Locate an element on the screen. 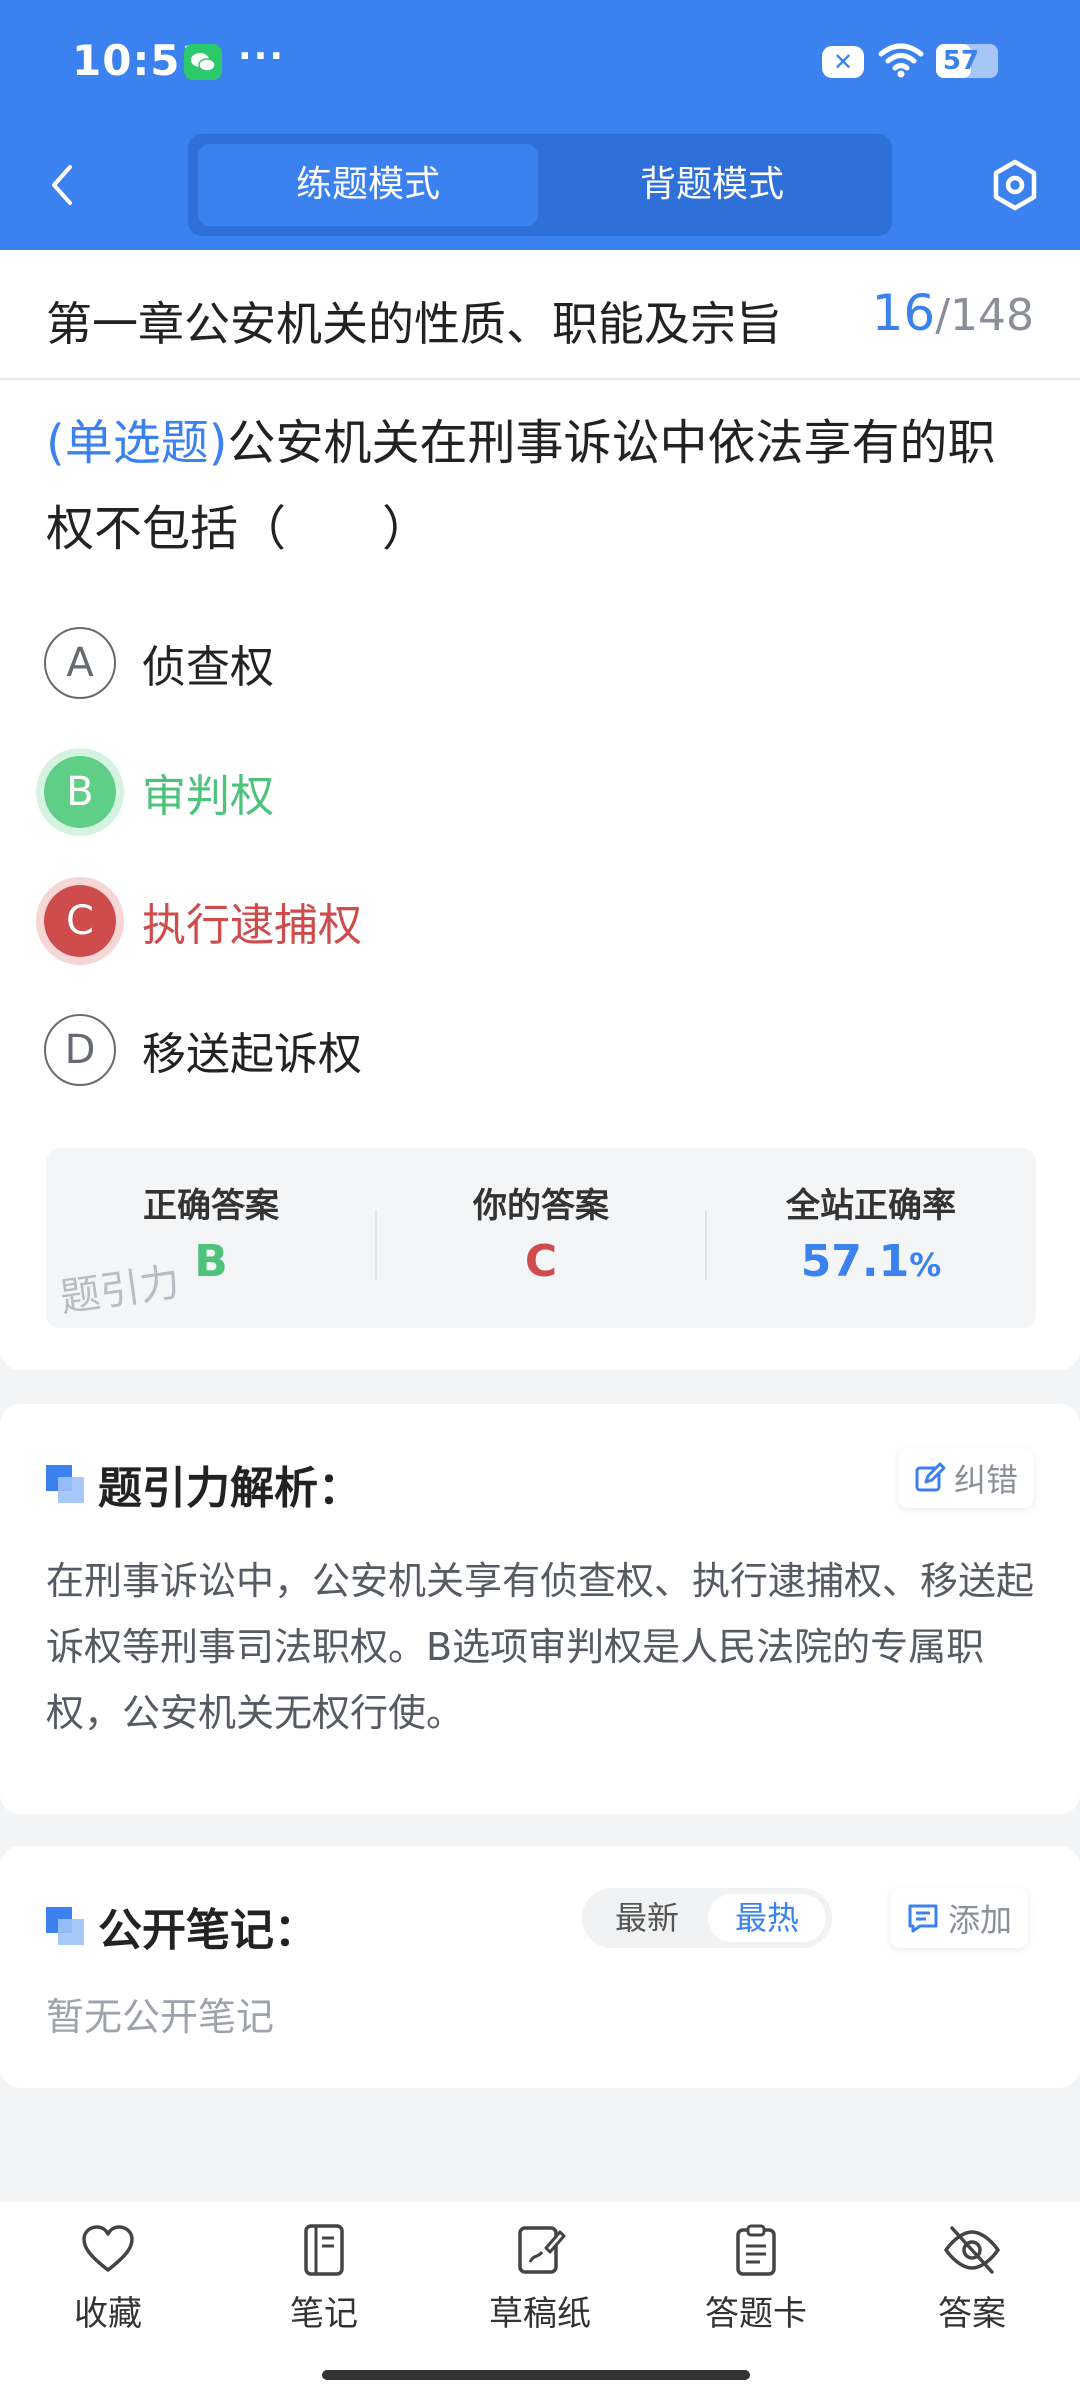 The width and height of the screenshot is (1080, 2400). chapter-title: 第一章公安机关的性质、职能及宗旨 is located at coordinates (414, 324).